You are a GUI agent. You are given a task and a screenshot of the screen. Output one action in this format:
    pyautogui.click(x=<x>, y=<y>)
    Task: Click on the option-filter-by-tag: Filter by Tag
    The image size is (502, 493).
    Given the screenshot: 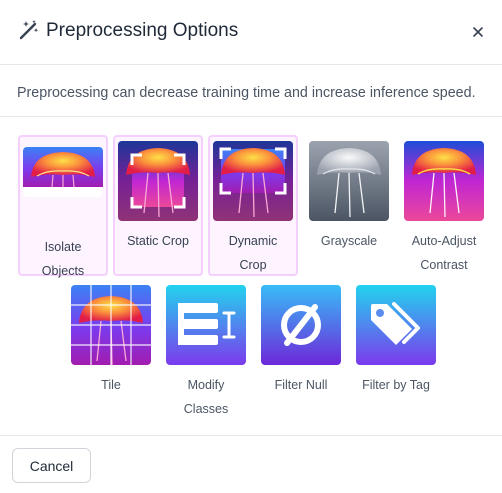 What is the action you would take?
    pyautogui.click(x=396, y=348)
    